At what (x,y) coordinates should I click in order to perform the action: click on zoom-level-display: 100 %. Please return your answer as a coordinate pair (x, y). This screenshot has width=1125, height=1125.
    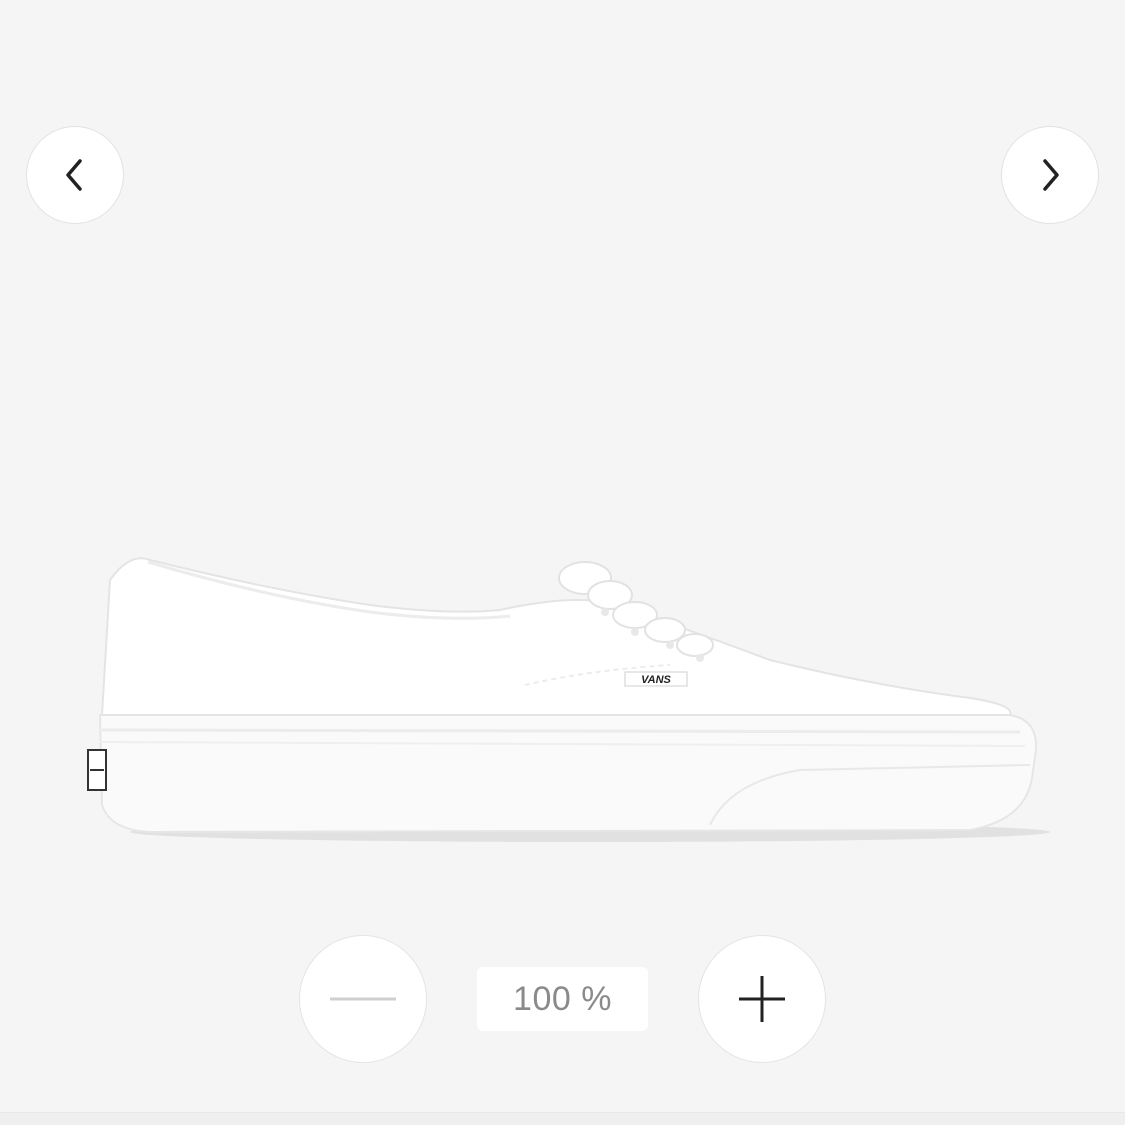
    Looking at the image, I should click on (562, 999).